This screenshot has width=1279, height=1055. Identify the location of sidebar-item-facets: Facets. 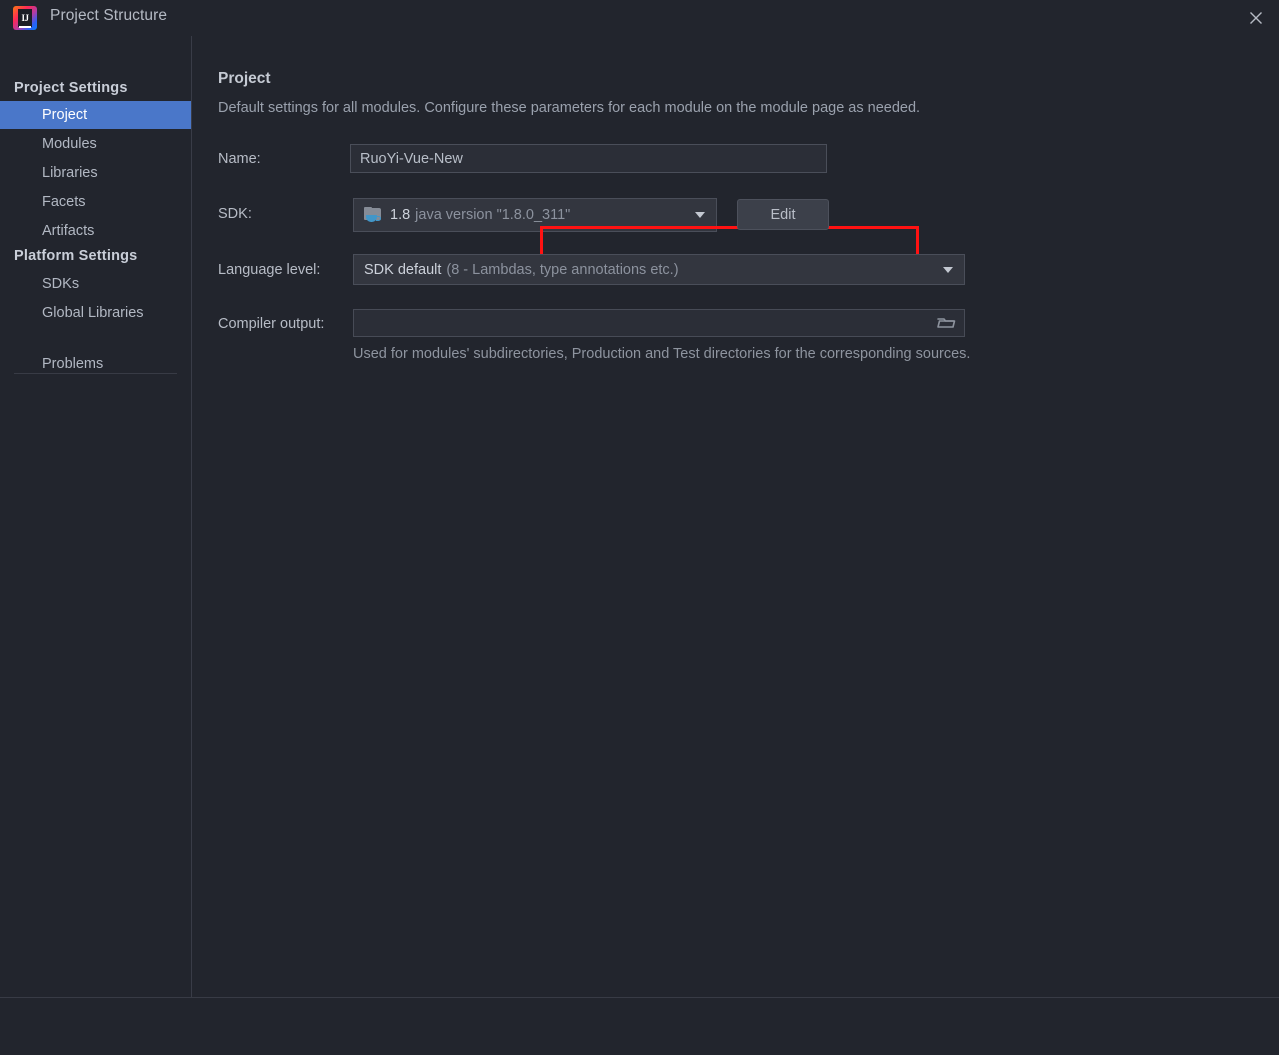
(95, 202).